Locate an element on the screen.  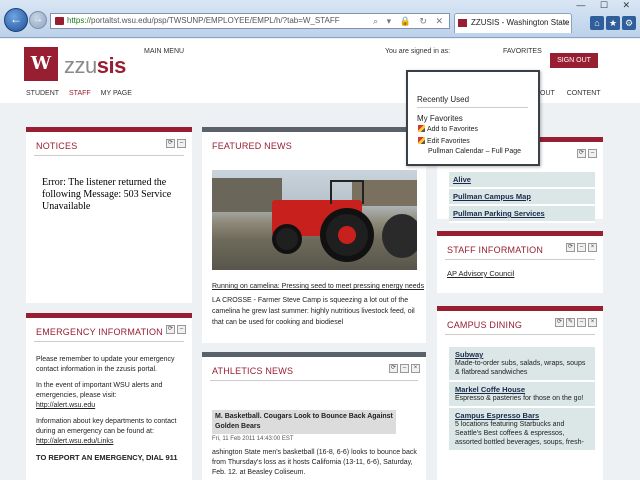
portlet-title: NOTICES is located at coordinates (57, 146).